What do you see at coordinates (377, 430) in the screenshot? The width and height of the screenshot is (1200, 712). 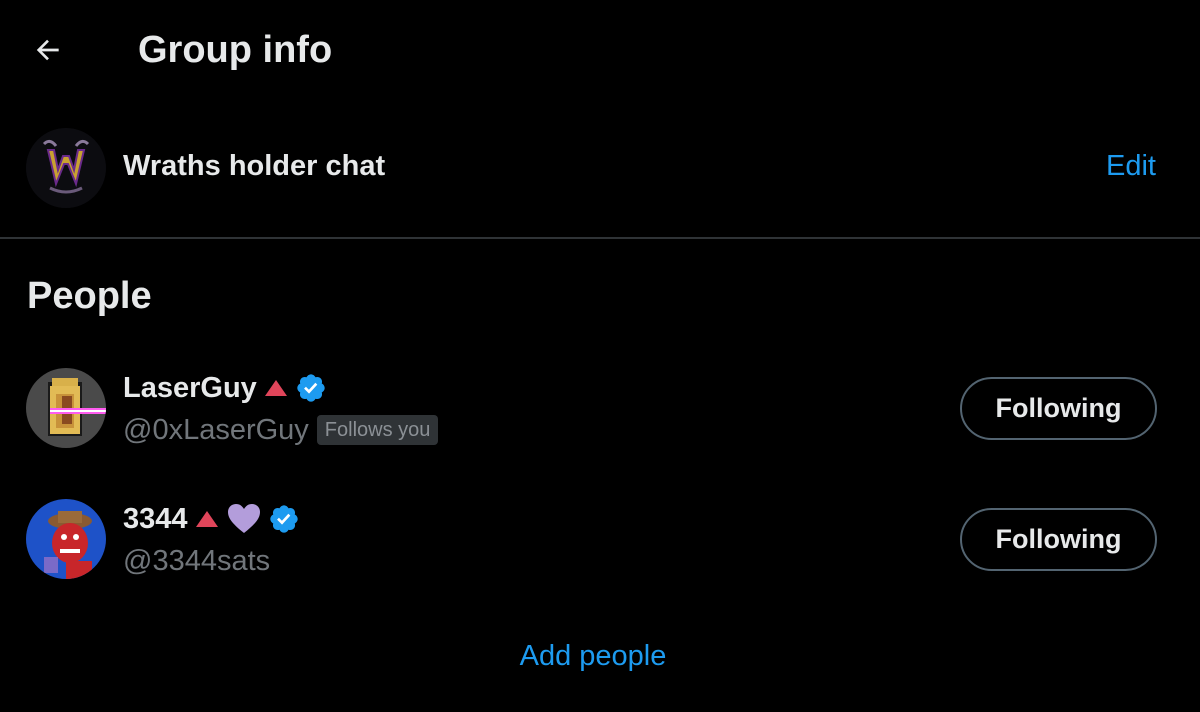 I see `follows-you-badge: Follows you` at bounding box center [377, 430].